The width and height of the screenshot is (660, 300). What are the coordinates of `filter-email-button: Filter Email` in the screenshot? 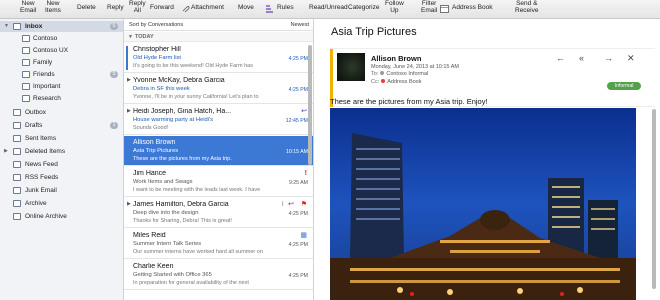 It's located at (429, 7).